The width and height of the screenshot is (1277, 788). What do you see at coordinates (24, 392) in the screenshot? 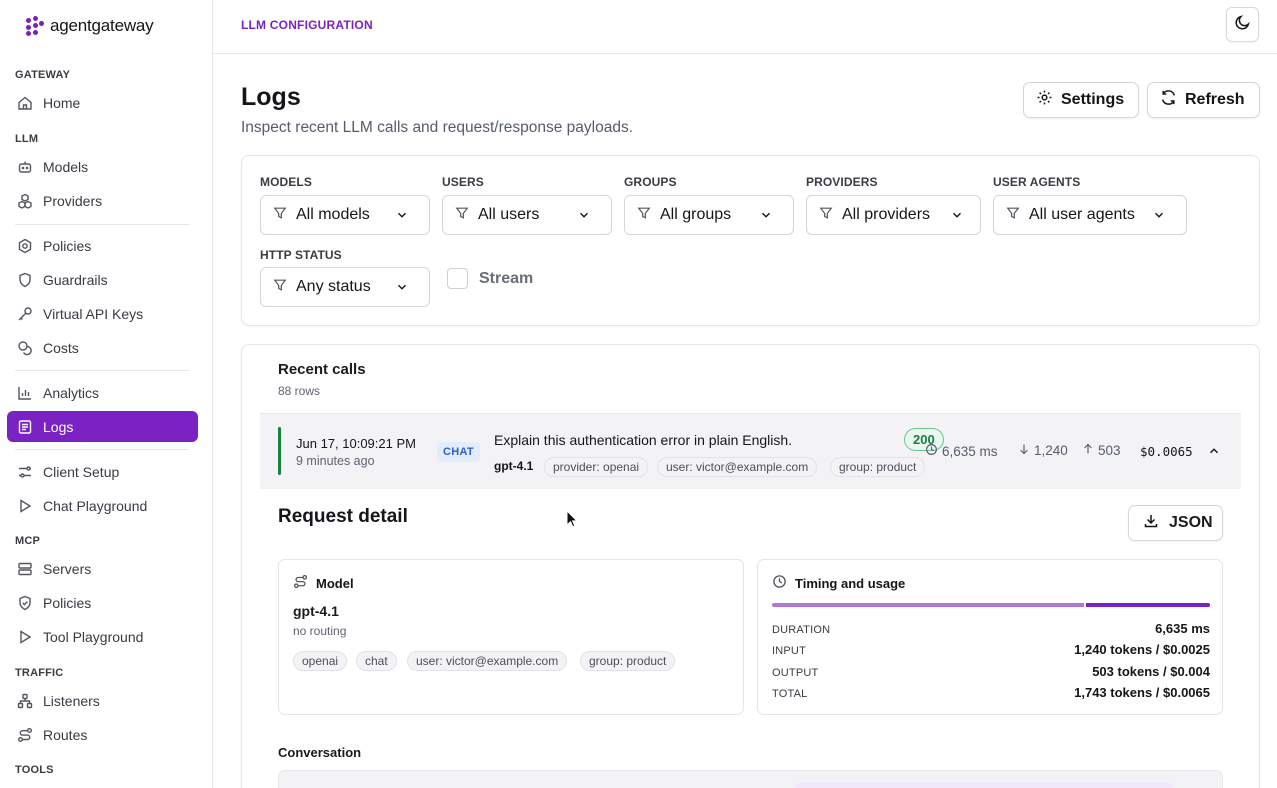
I see `bar-chart-icon` at bounding box center [24, 392].